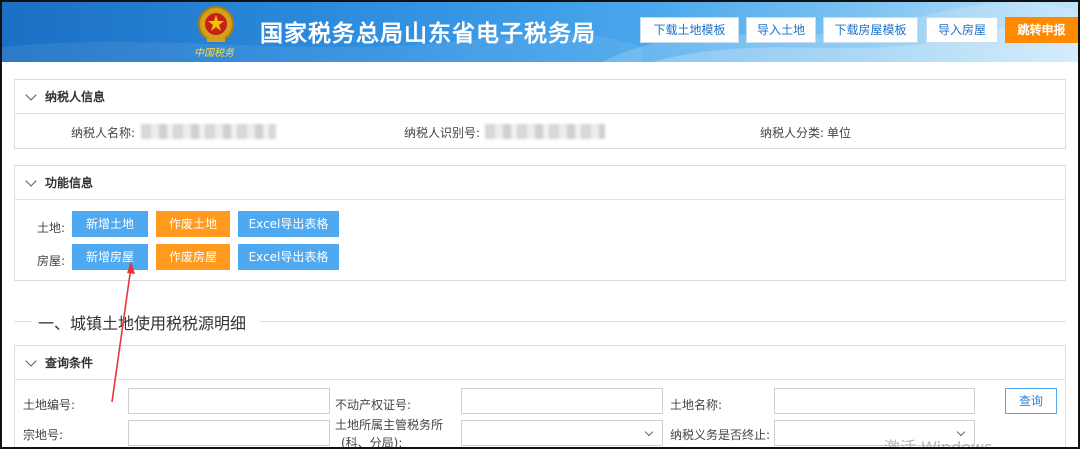 The image size is (1080, 449). I want to click on taxpayer-id-value-redacted, so click(545, 131).